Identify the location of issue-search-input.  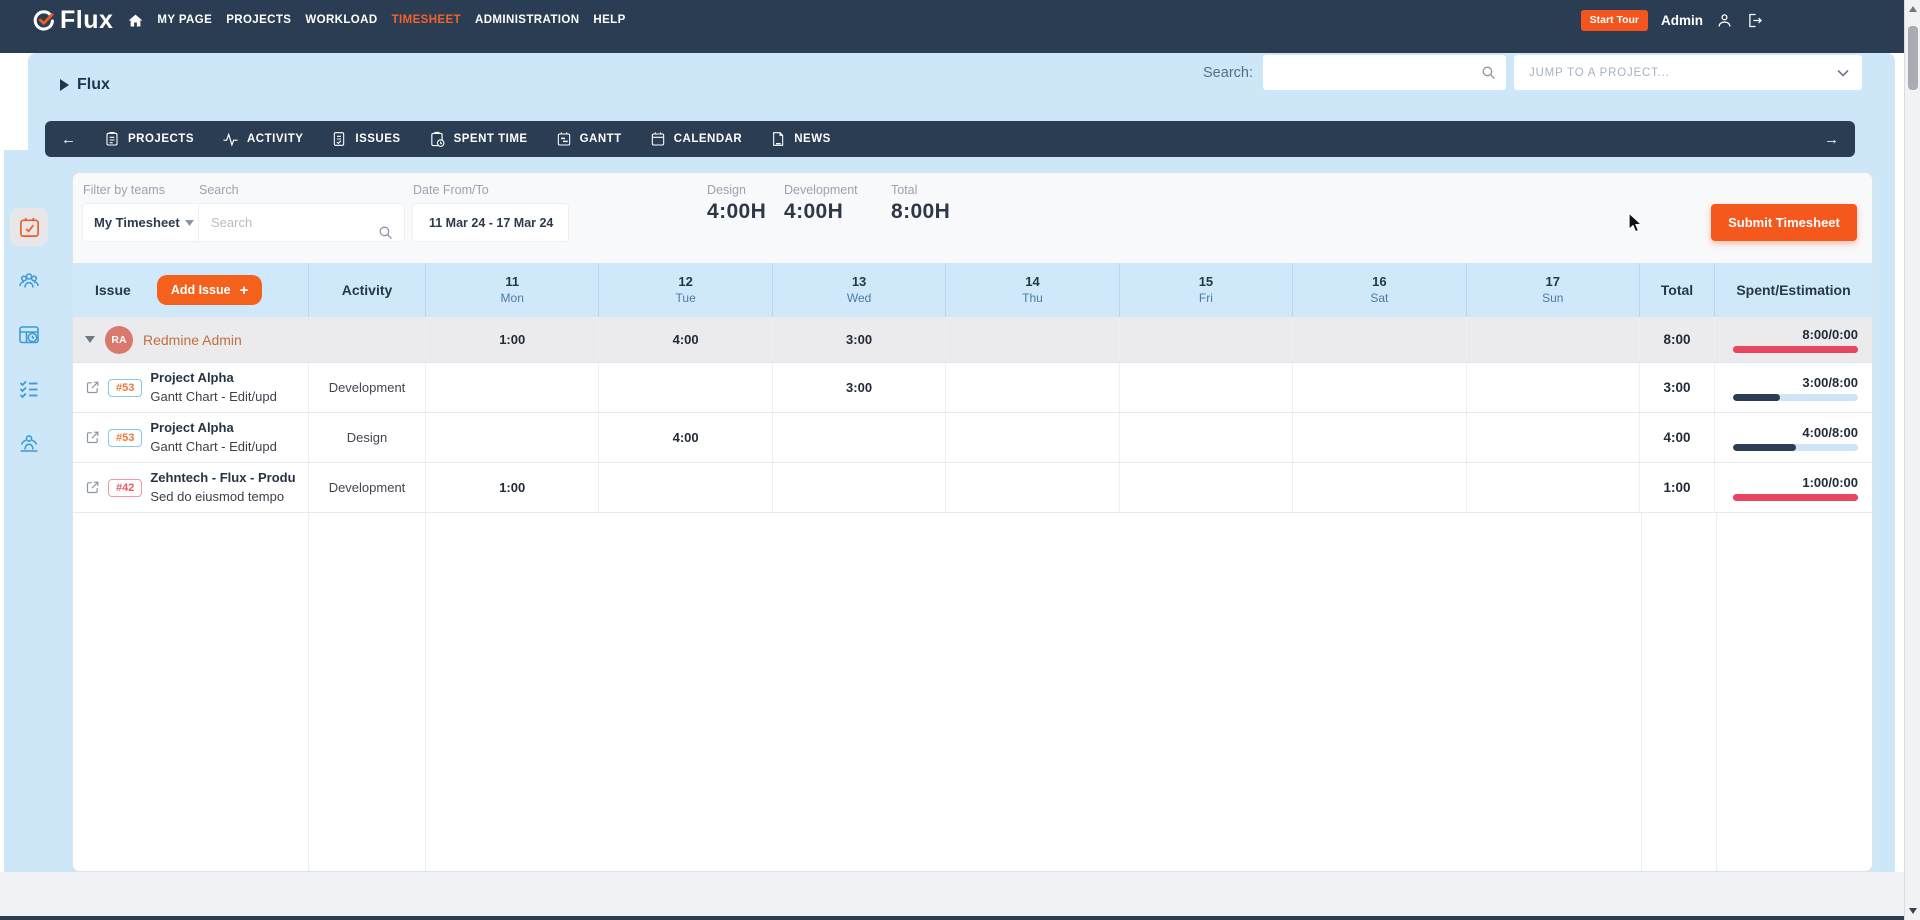
(301, 222).